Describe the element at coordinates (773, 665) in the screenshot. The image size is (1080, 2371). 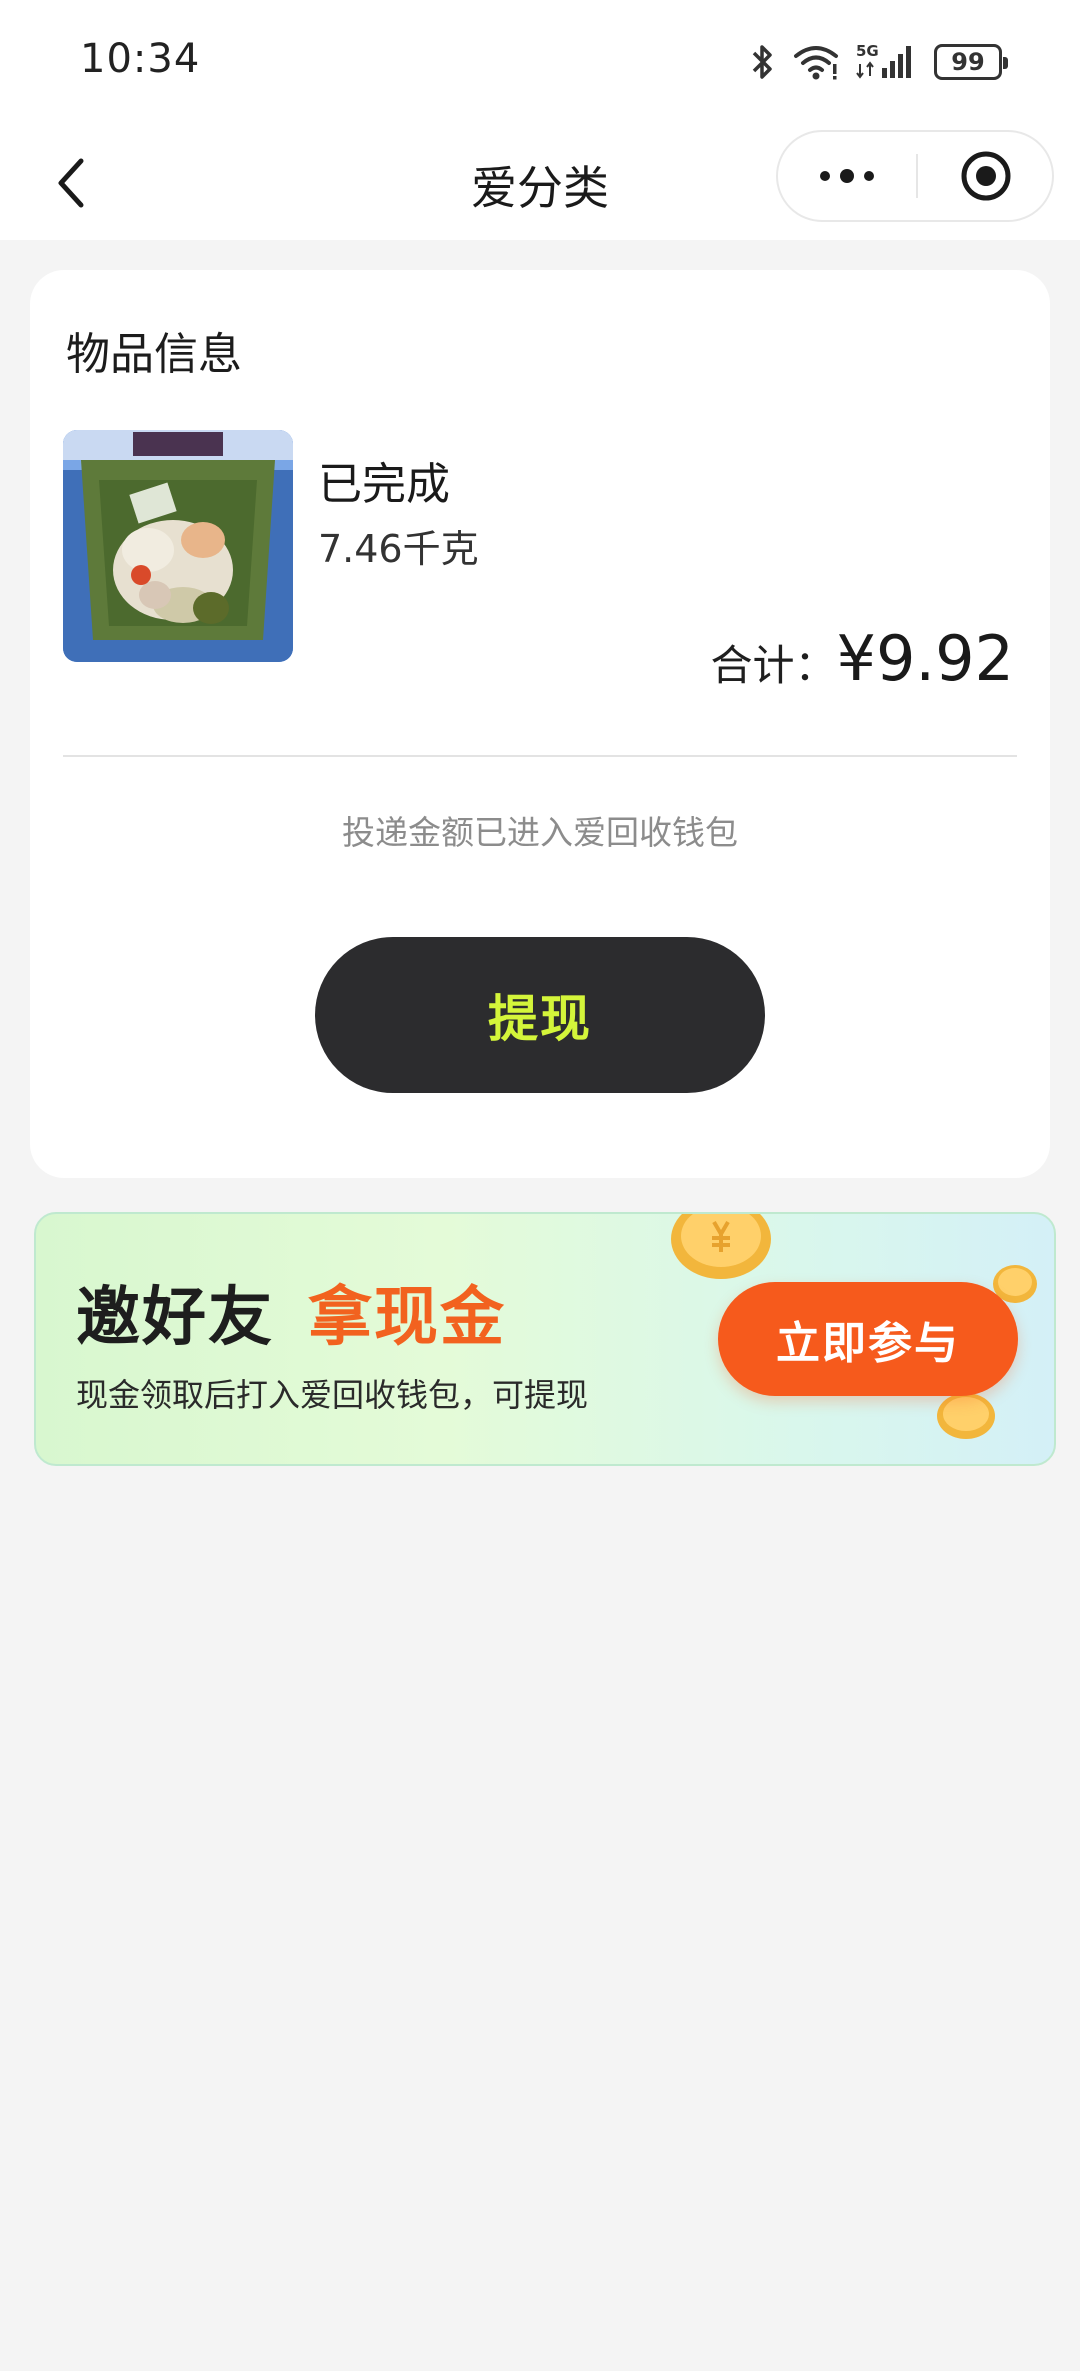
I see `total-label: 合计：` at that location.